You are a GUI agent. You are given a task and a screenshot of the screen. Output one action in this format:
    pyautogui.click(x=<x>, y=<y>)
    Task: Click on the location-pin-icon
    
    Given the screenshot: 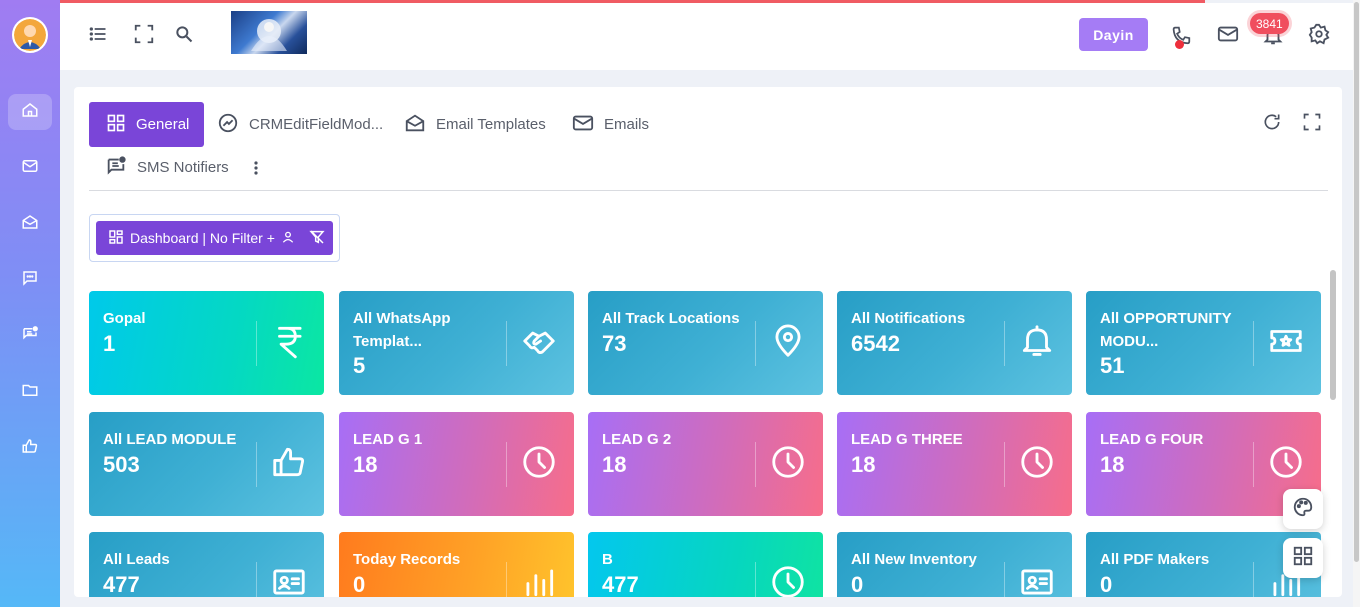 What is the action you would take?
    pyautogui.click(x=788, y=341)
    